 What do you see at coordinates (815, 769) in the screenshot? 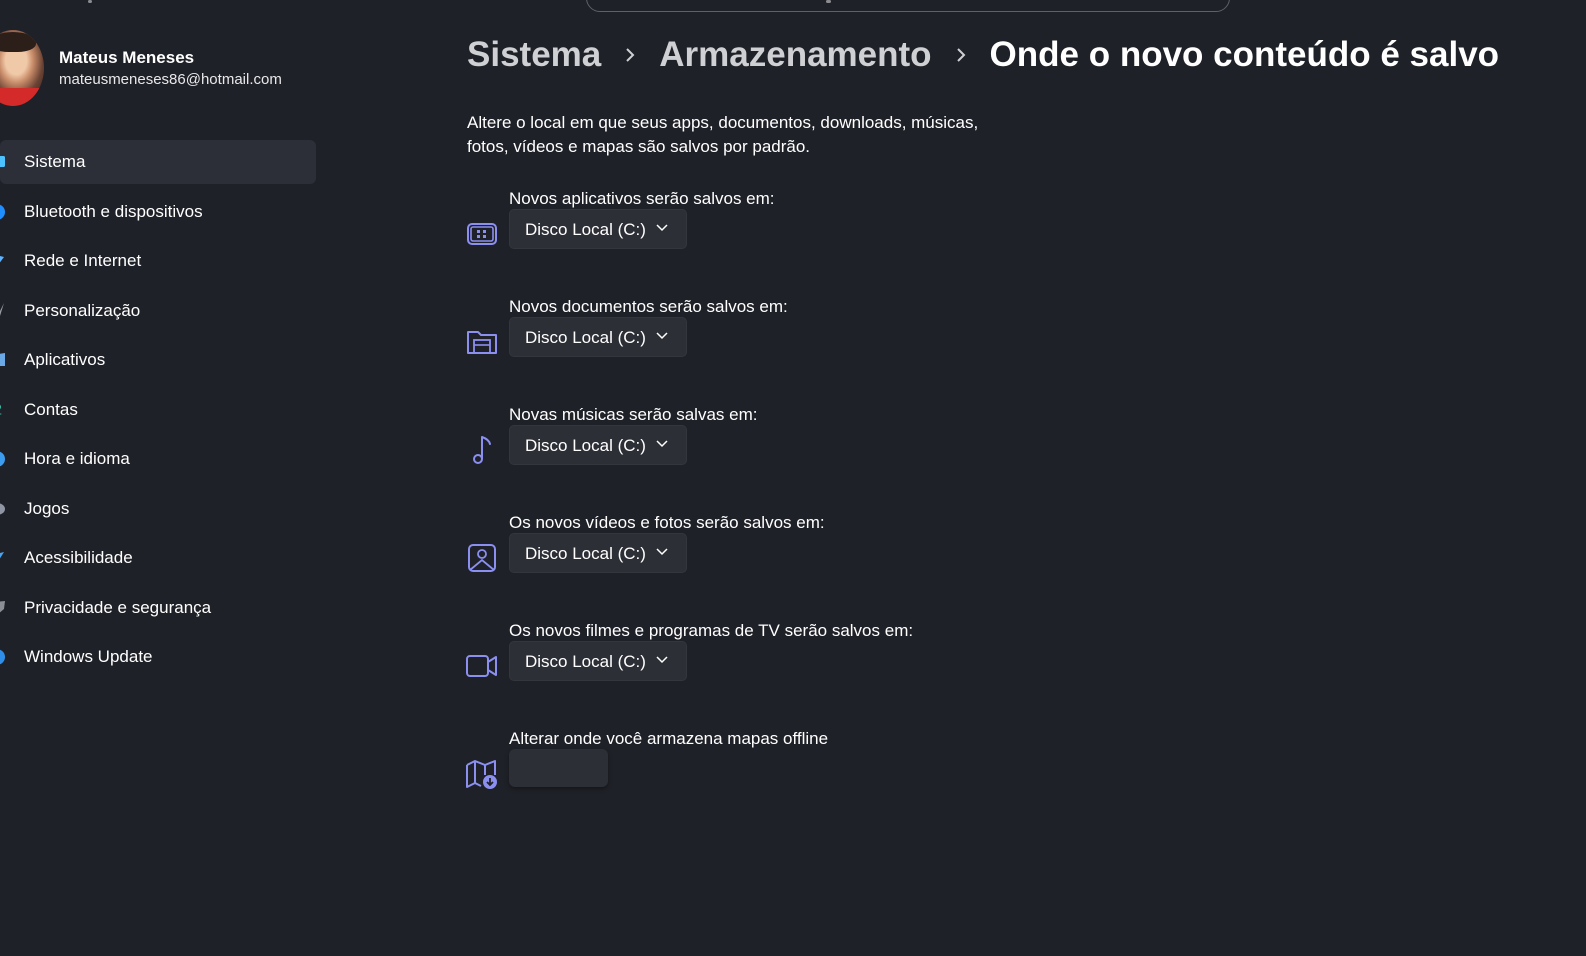
I see `setting-offline-maps: Alterar onde você armazena mapas offline` at bounding box center [815, 769].